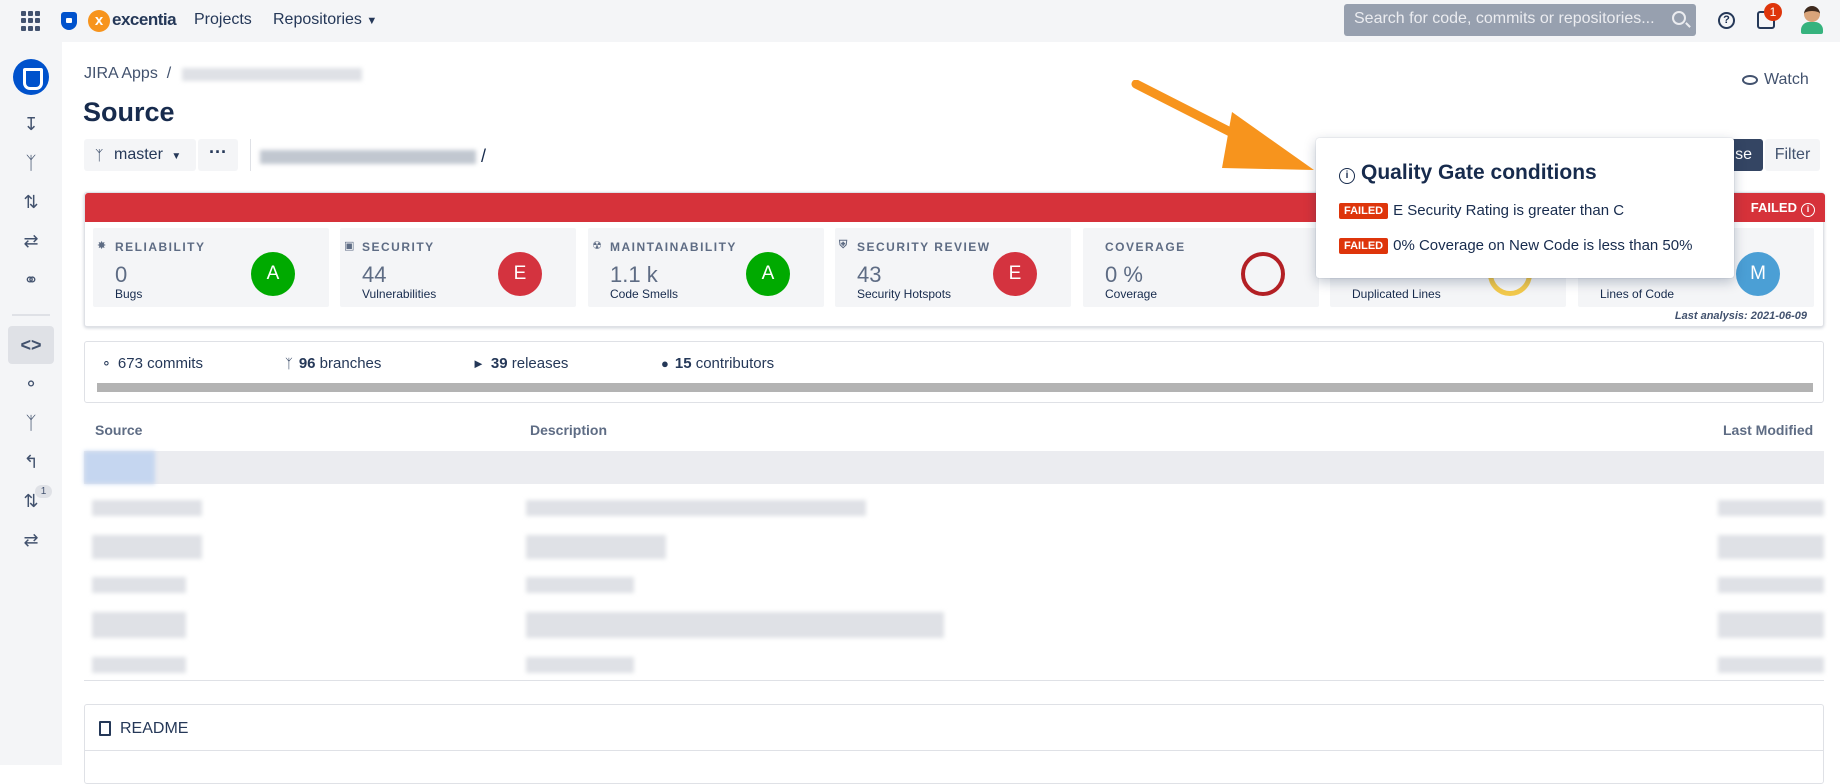  I want to click on lock-icon: ▣, so click(350, 246).